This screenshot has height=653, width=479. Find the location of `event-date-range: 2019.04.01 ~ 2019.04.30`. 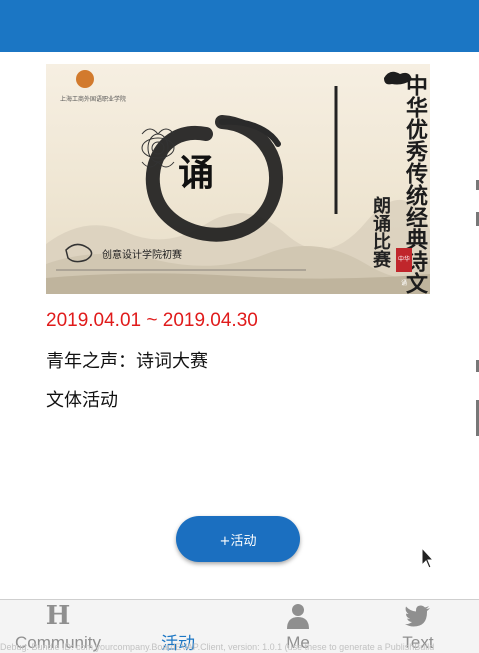

event-date-range: 2019.04.01 ~ 2019.04.30 is located at coordinates (152, 320).